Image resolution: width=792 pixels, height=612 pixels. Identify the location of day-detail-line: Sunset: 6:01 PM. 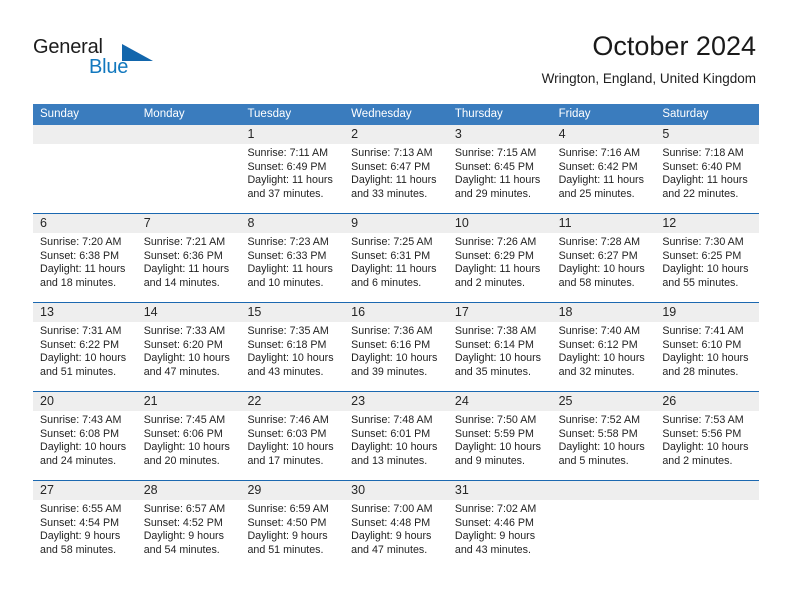
(391, 433).